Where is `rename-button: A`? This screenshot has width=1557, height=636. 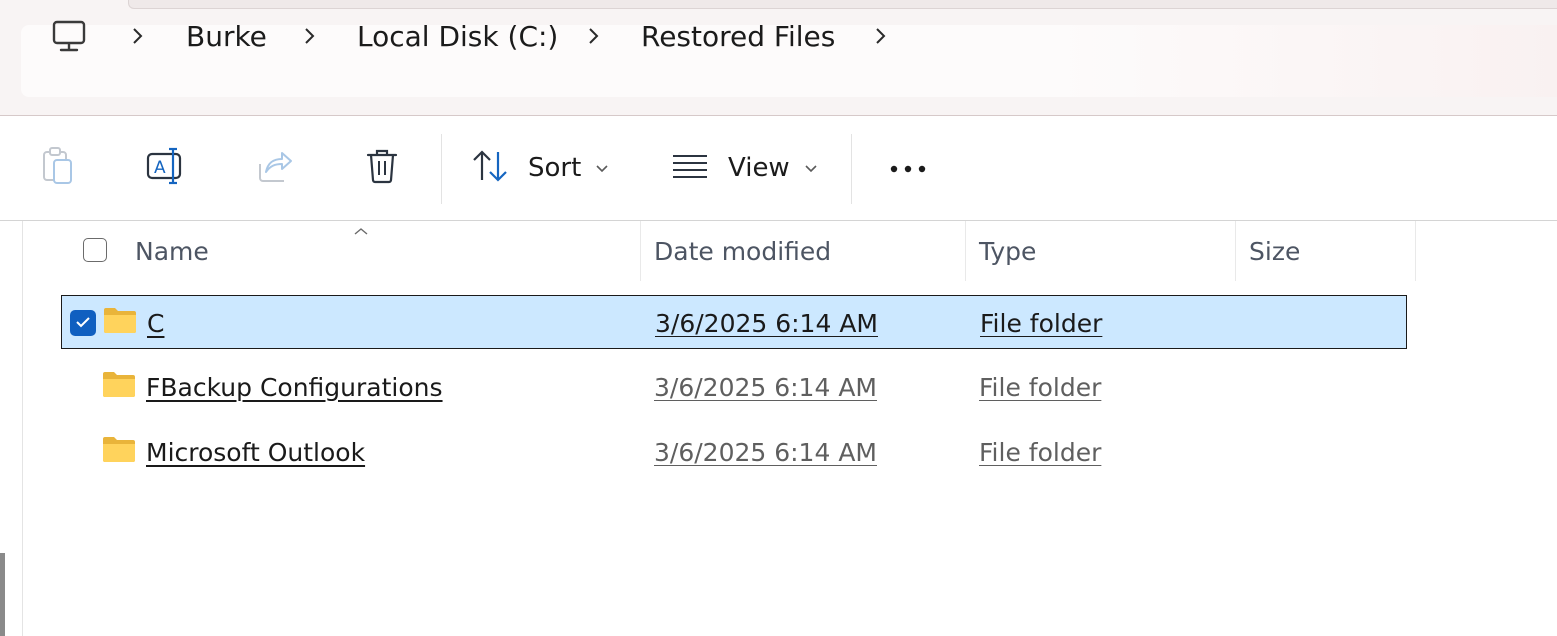 rename-button: A is located at coordinates (166, 168).